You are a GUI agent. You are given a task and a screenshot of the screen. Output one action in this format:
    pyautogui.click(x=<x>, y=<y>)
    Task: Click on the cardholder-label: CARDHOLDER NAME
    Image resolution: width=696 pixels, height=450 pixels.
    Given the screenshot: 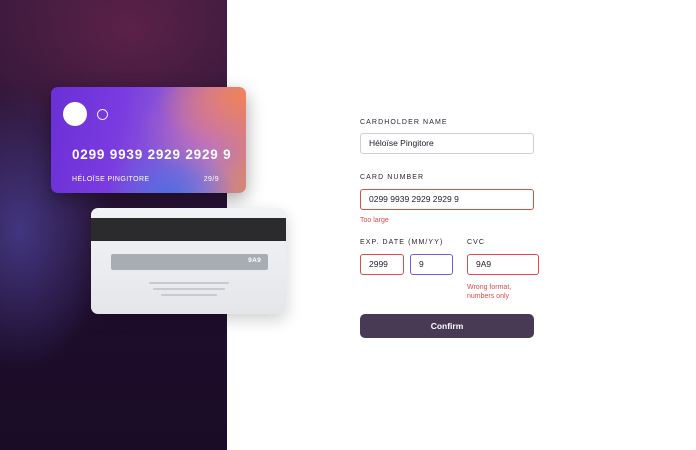 What is the action you would take?
    pyautogui.click(x=404, y=122)
    